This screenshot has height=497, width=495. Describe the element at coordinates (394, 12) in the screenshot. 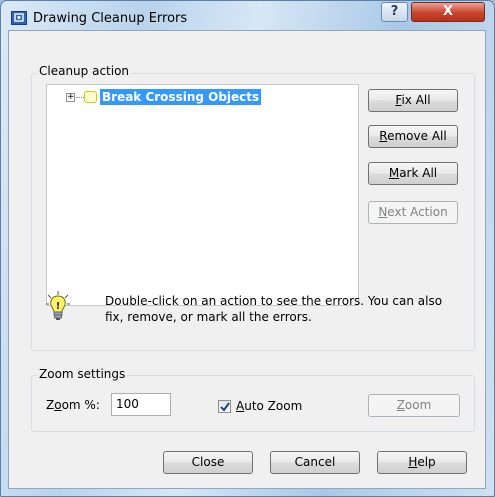

I see `help-icon: ?` at that location.